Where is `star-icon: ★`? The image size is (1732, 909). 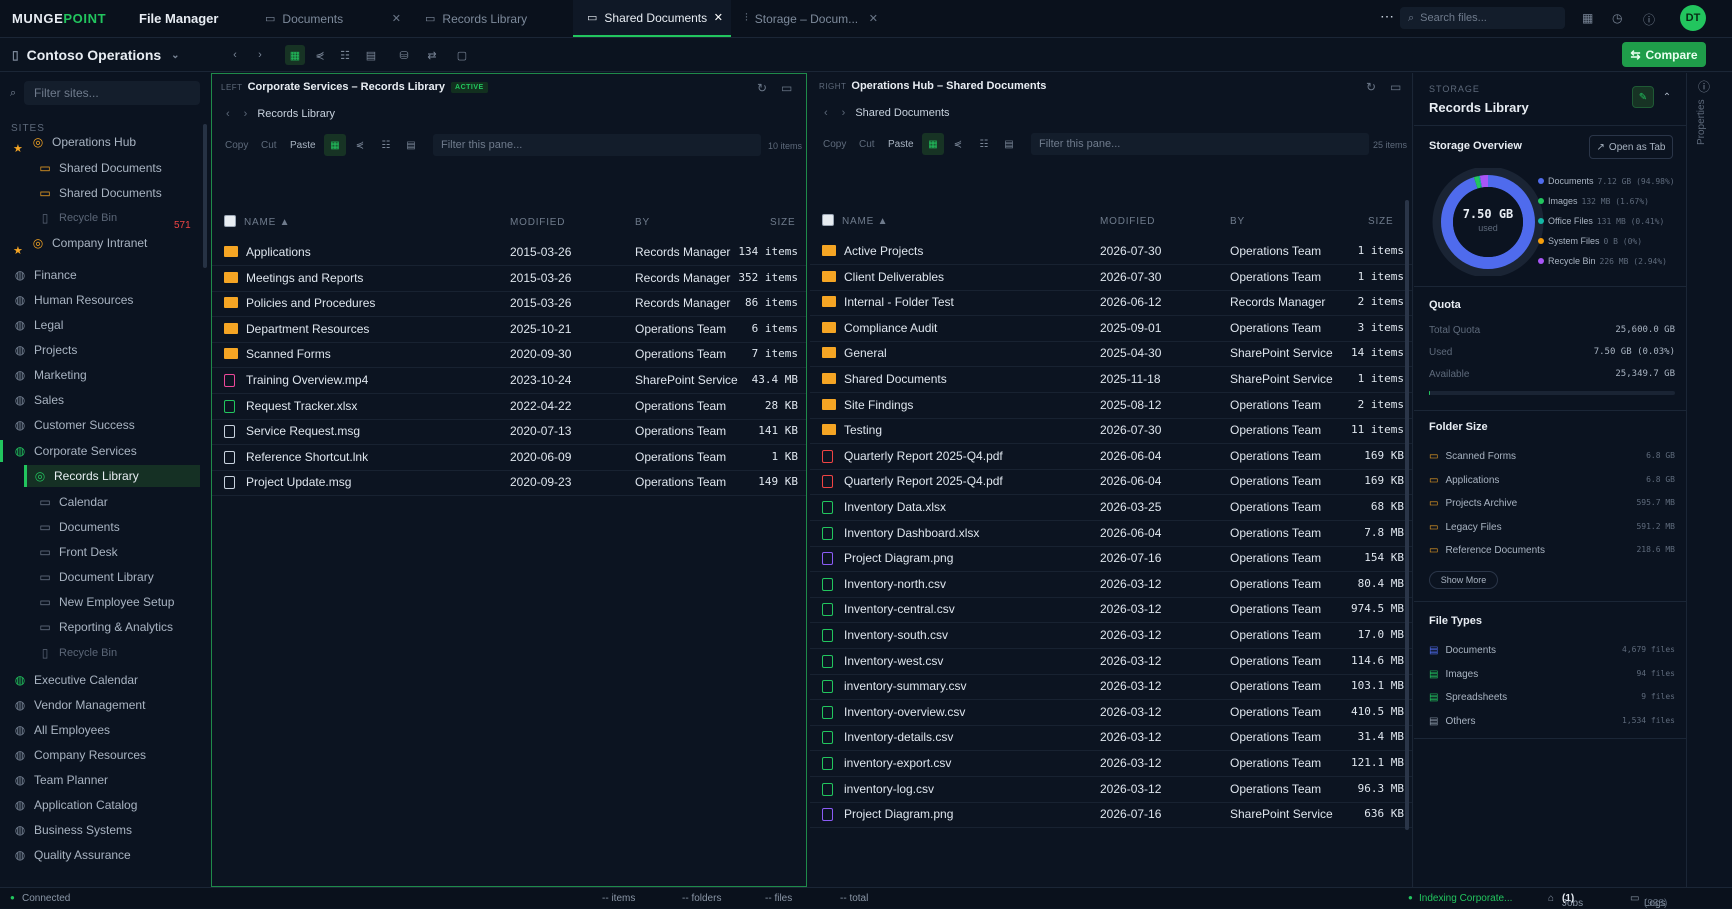
star-icon: ★ is located at coordinates (18, 148).